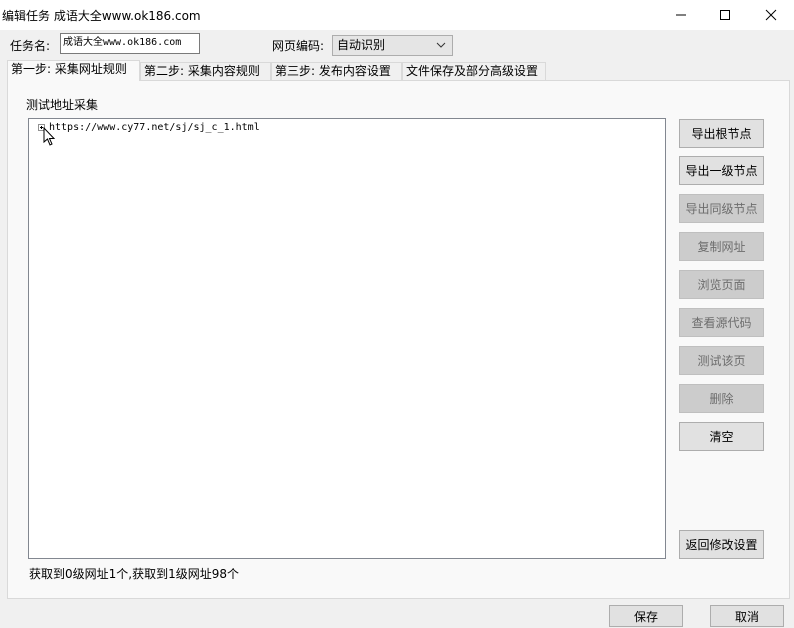 This screenshot has width=794, height=628. I want to click on task-name-label: 任务名:, so click(30, 46).